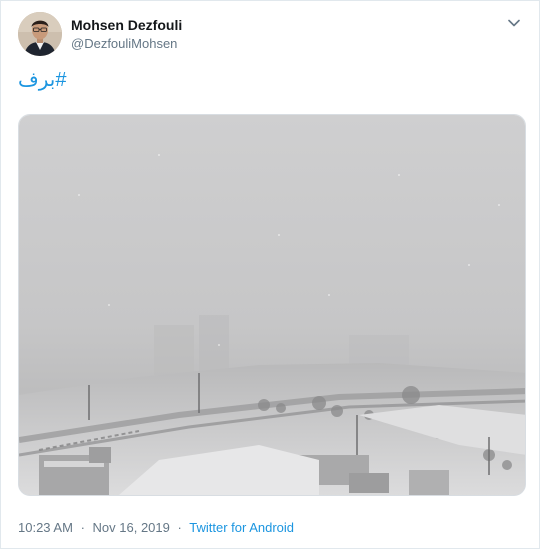  What do you see at coordinates (514, 23) in the screenshot?
I see `chevron-down-icon` at bounding box center [514, 23].